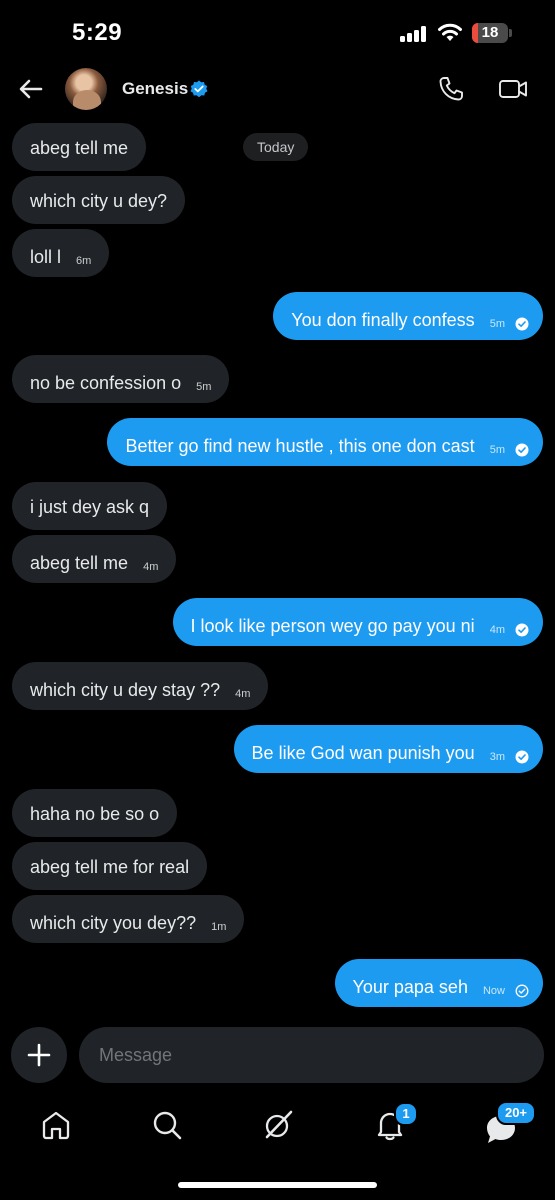 The height and width of the screenshot is (1200, 555). I want to click on incoming-message: haha no be so o, so click(95, 813).